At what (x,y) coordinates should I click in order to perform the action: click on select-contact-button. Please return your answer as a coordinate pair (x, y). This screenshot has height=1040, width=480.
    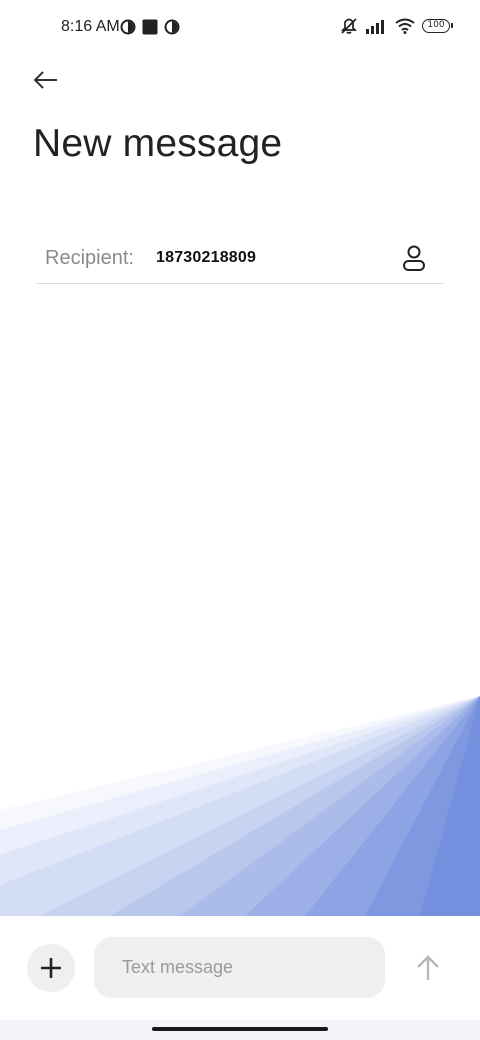
    Looking at the image, I should click on (414, 258).